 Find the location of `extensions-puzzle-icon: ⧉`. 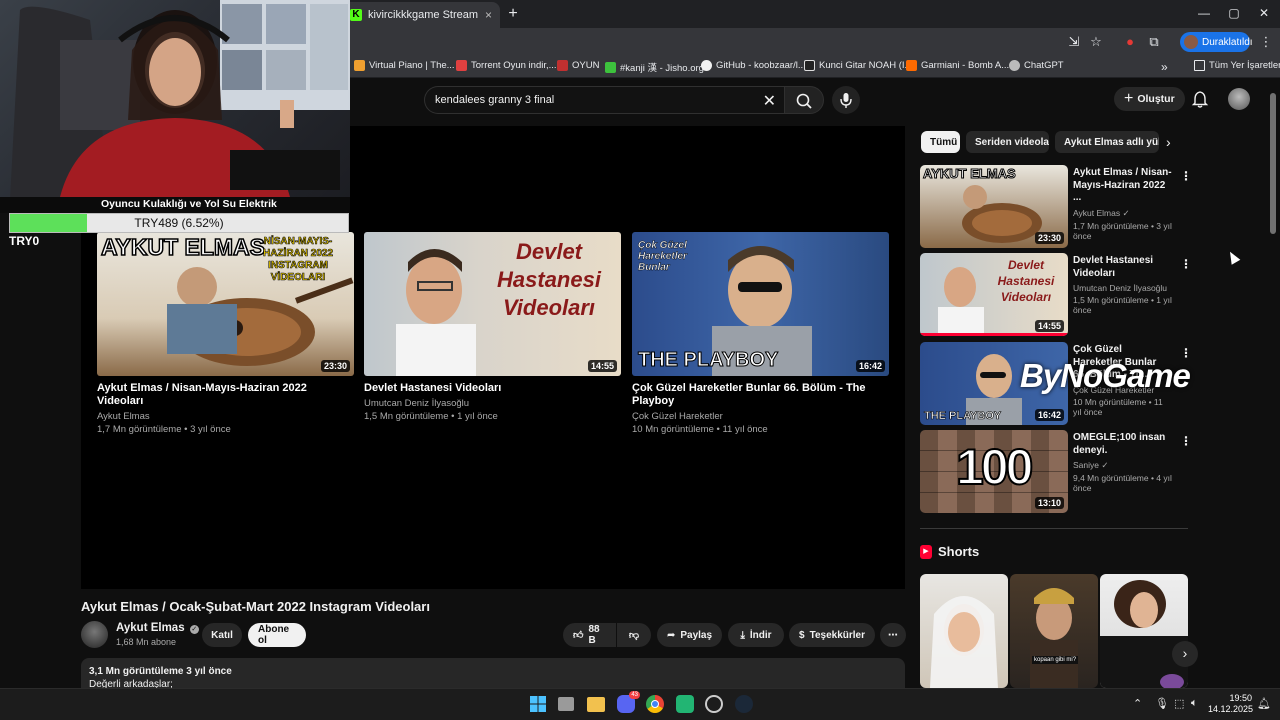

extensions-puzzle-icon: ⧉ is located at coordinates (1154, 42).